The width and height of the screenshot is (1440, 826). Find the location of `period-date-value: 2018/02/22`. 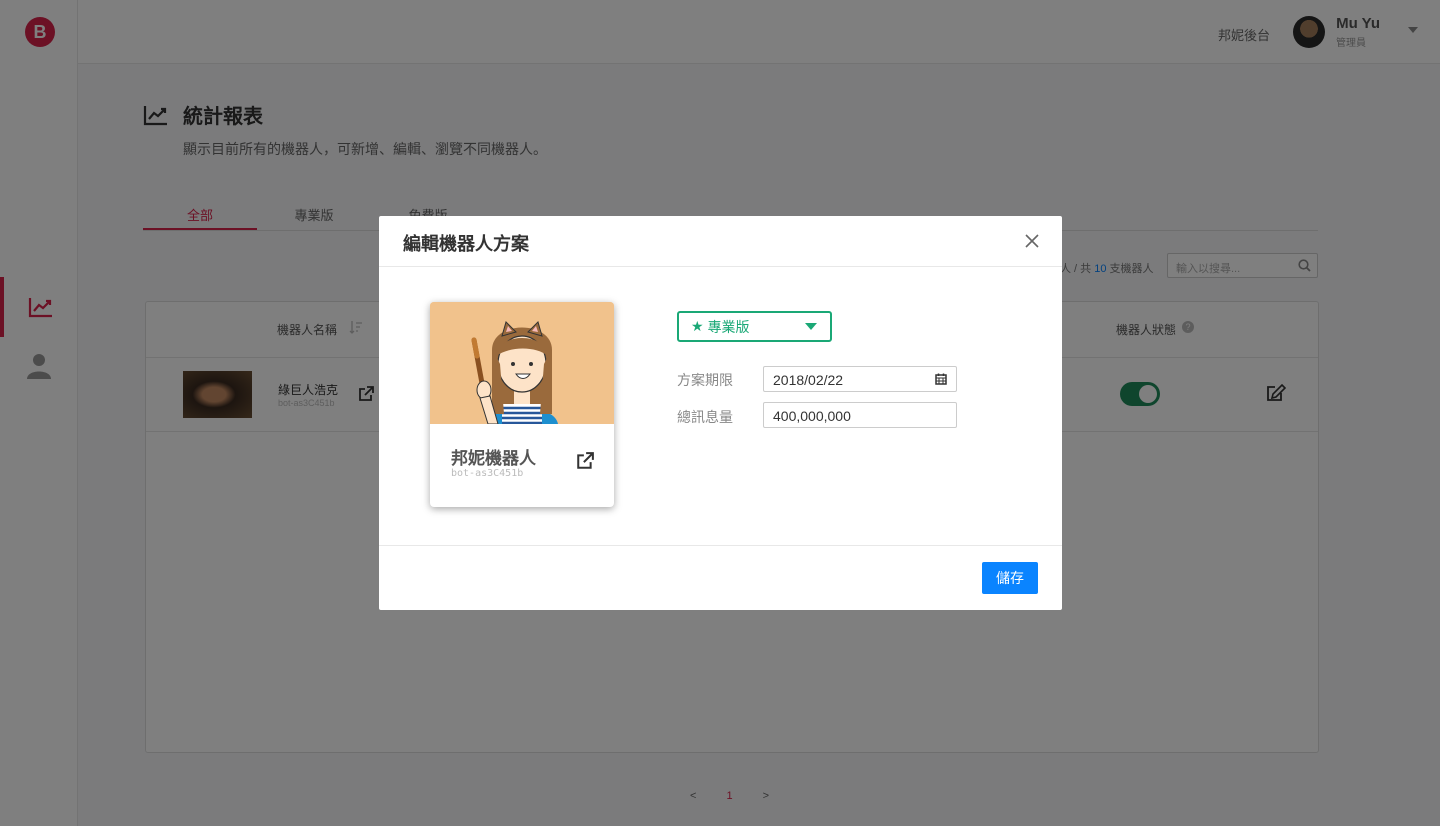

period-date-value: 2018/02/22 is located at coordinates (808, 380).